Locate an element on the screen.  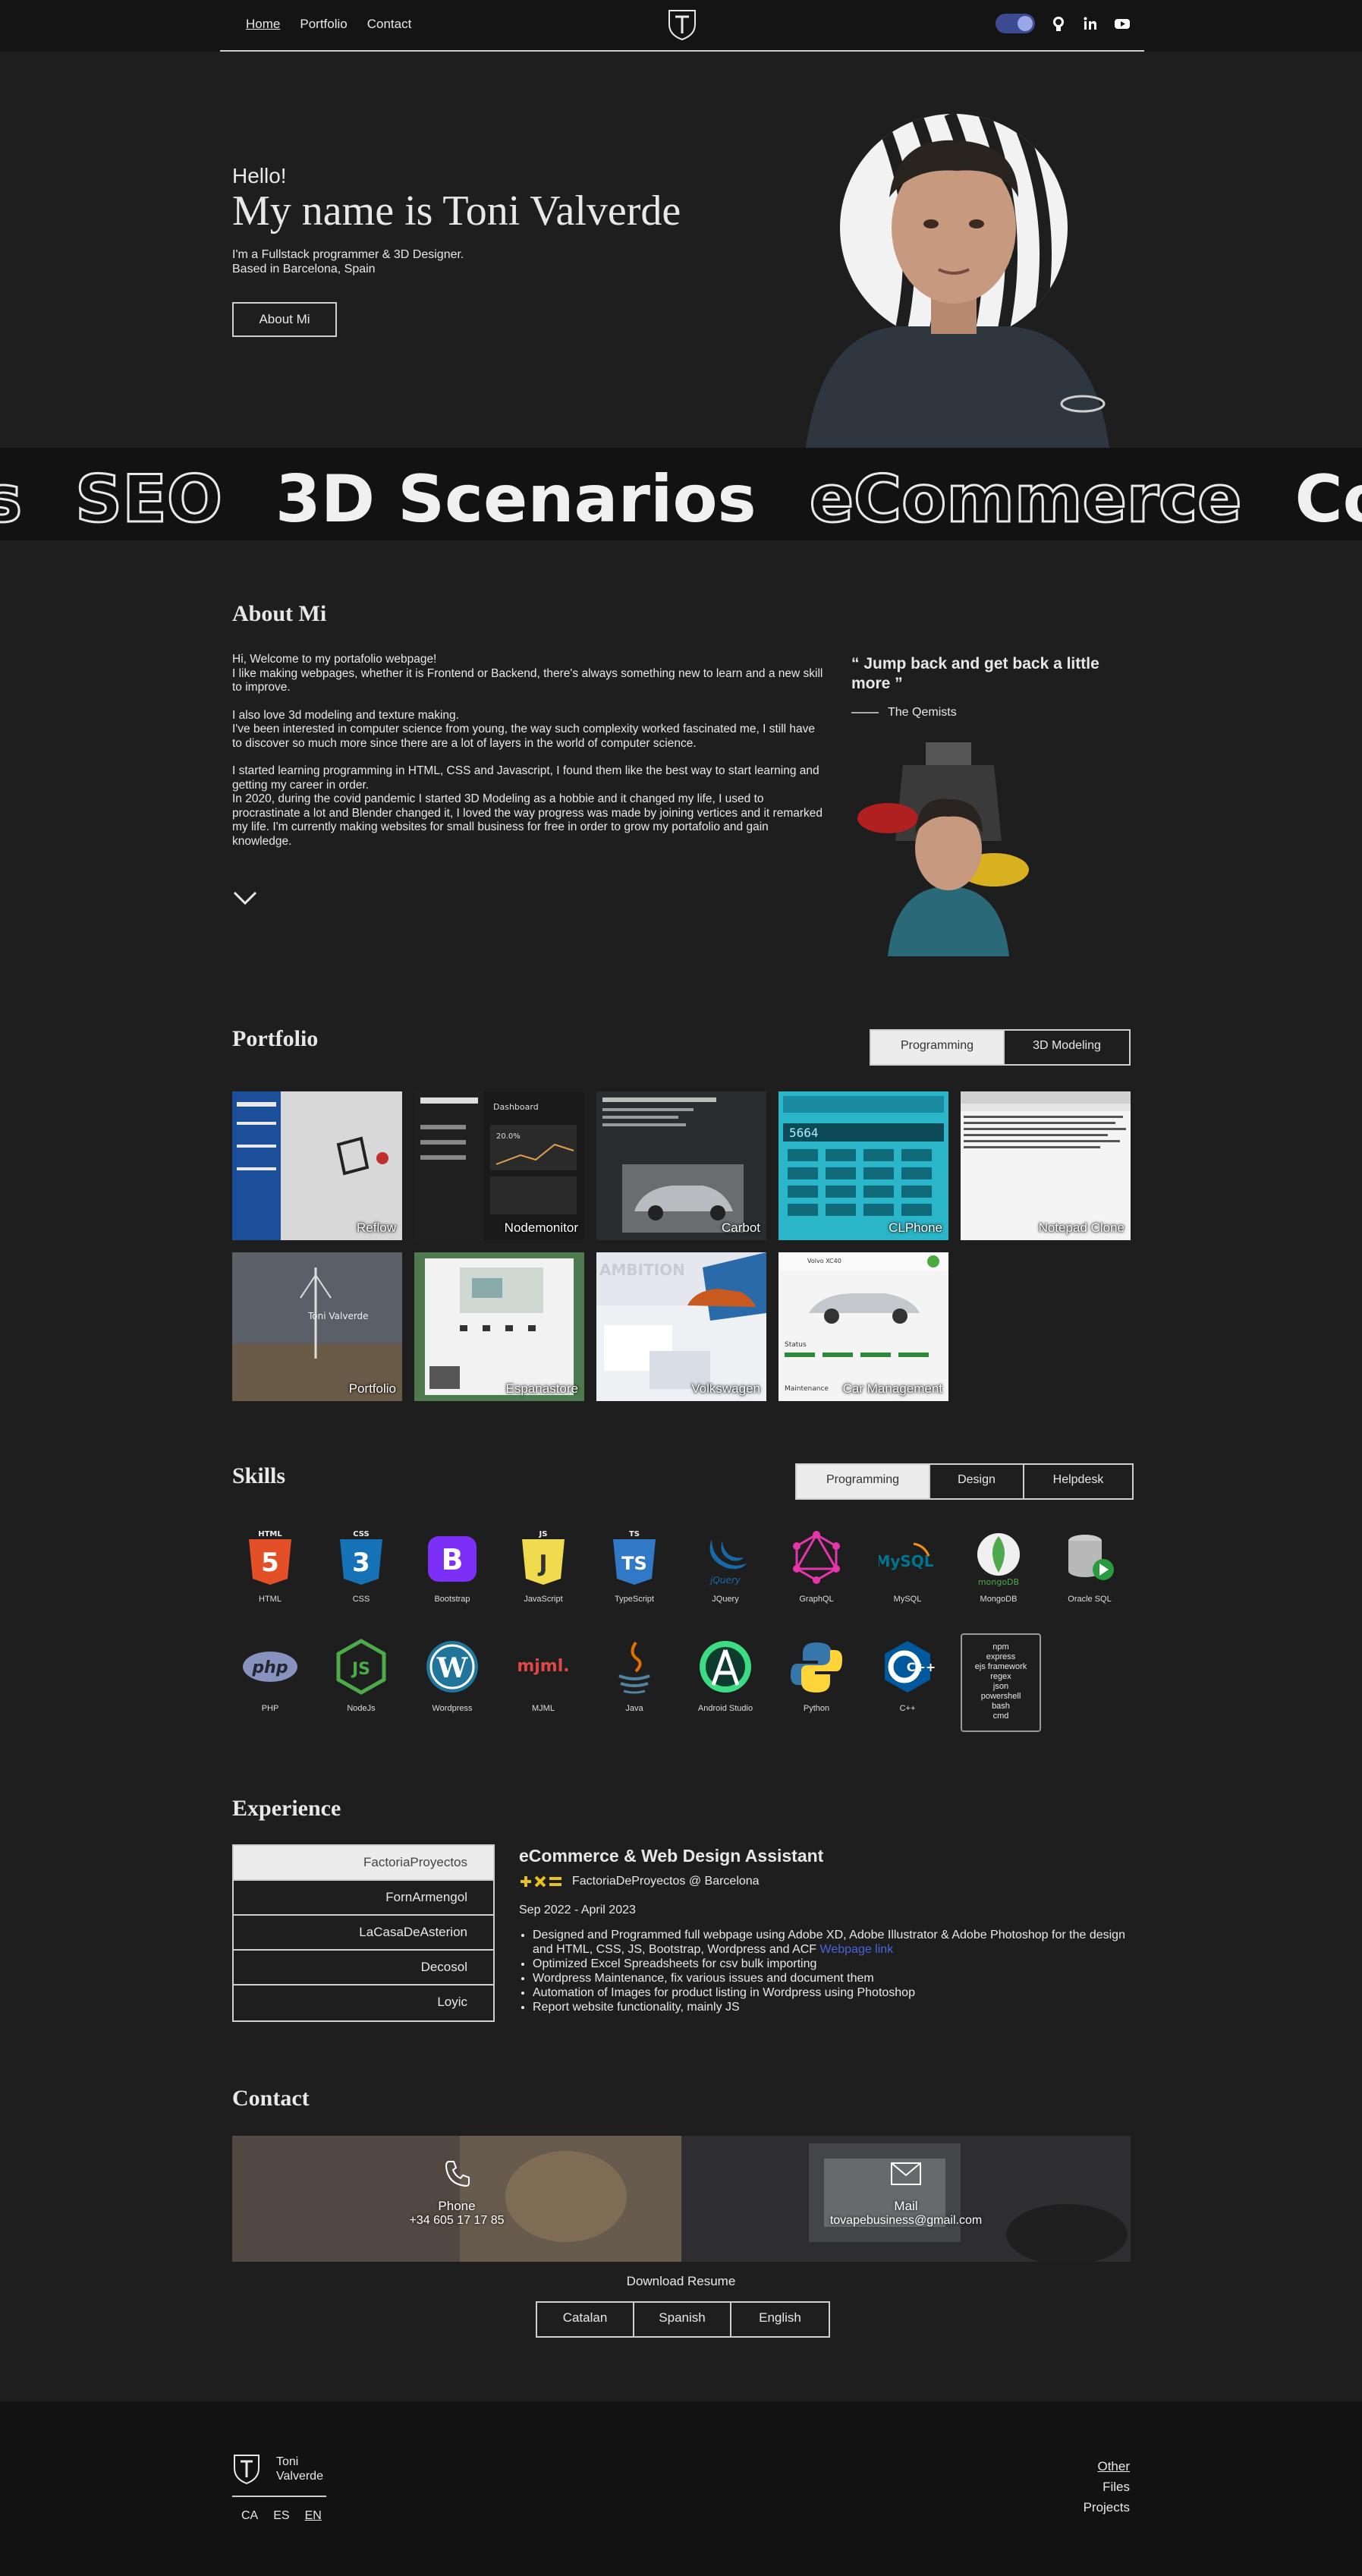
wordpress-icon: W is located at coordinates (452, 1667).